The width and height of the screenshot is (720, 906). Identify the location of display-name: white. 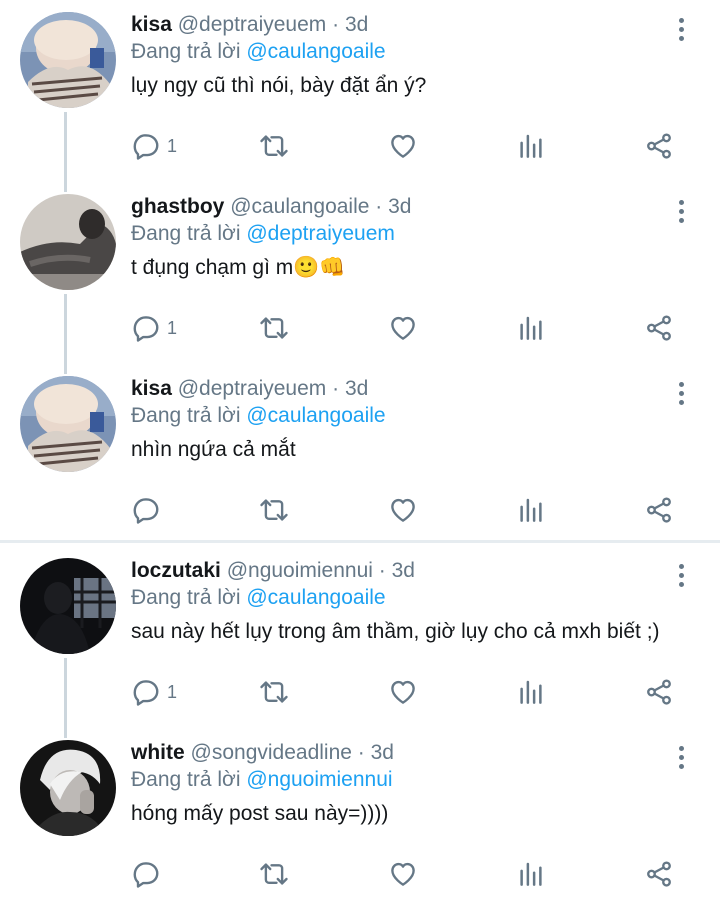
(158, 752).